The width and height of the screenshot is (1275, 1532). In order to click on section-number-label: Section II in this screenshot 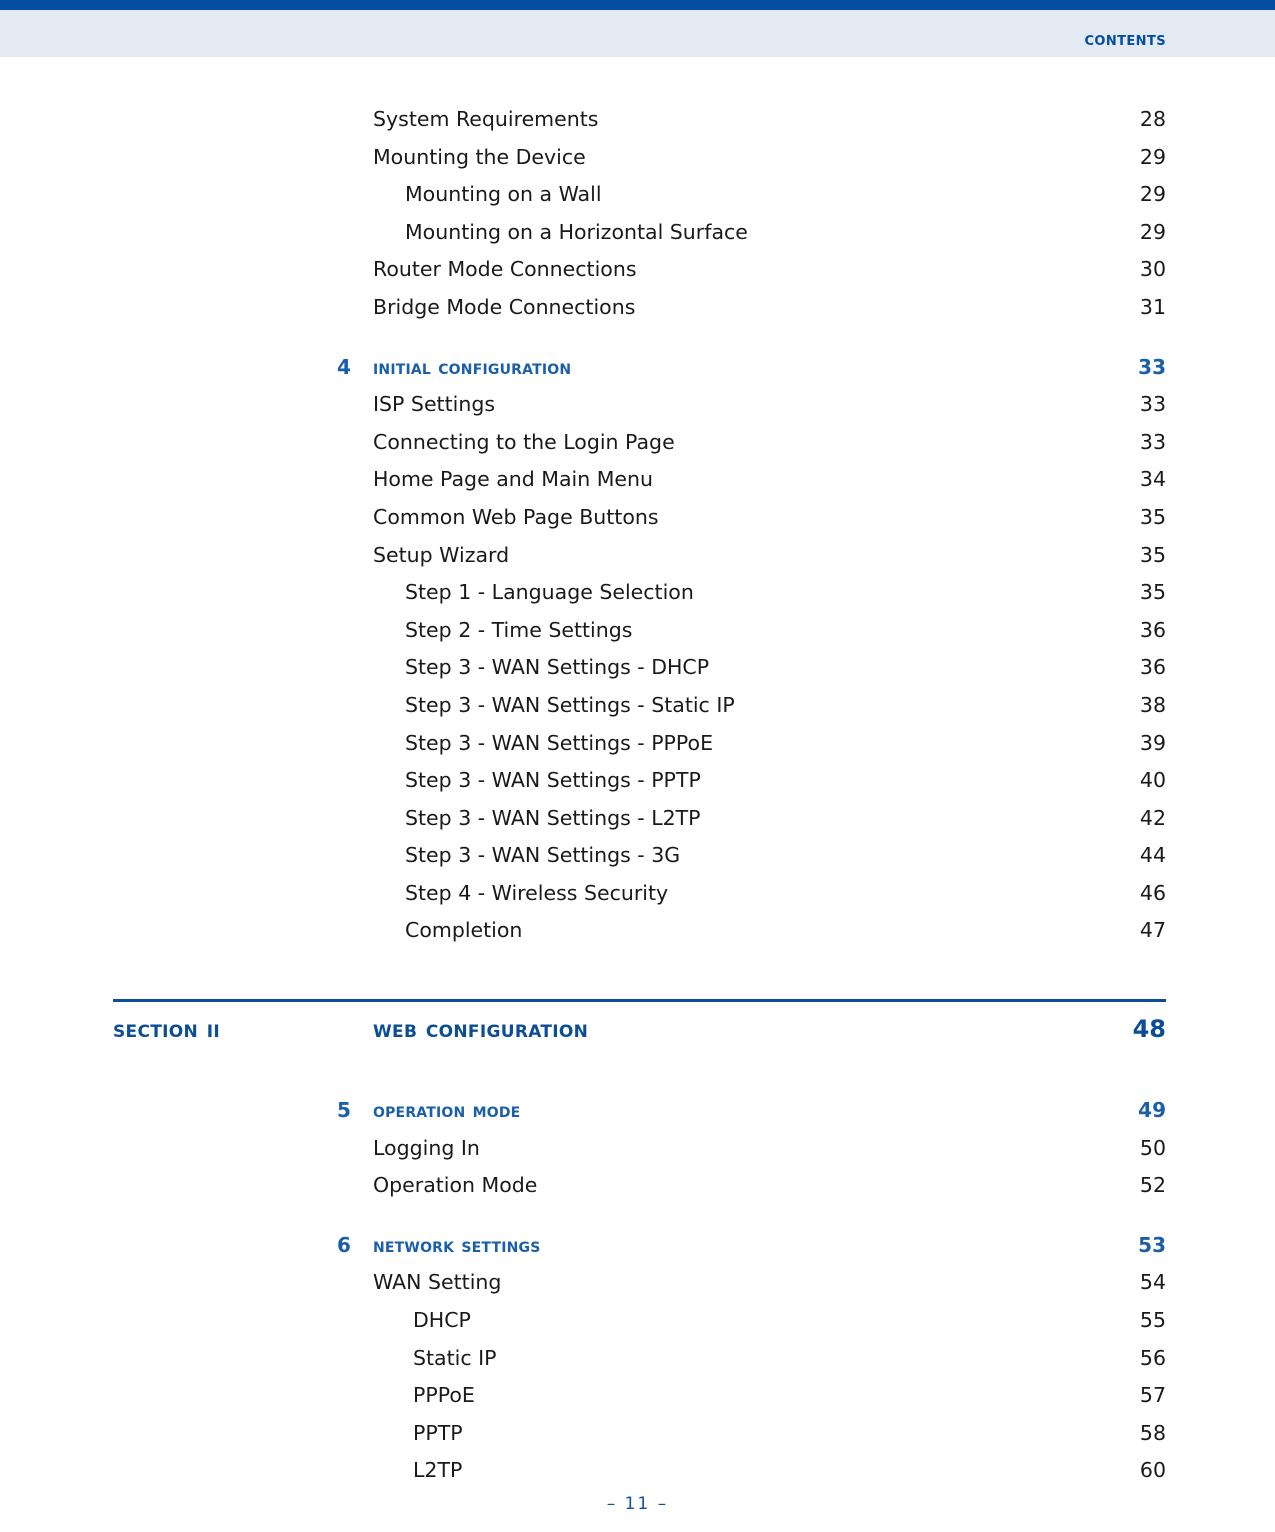, I will do `click(166, 1029)`.